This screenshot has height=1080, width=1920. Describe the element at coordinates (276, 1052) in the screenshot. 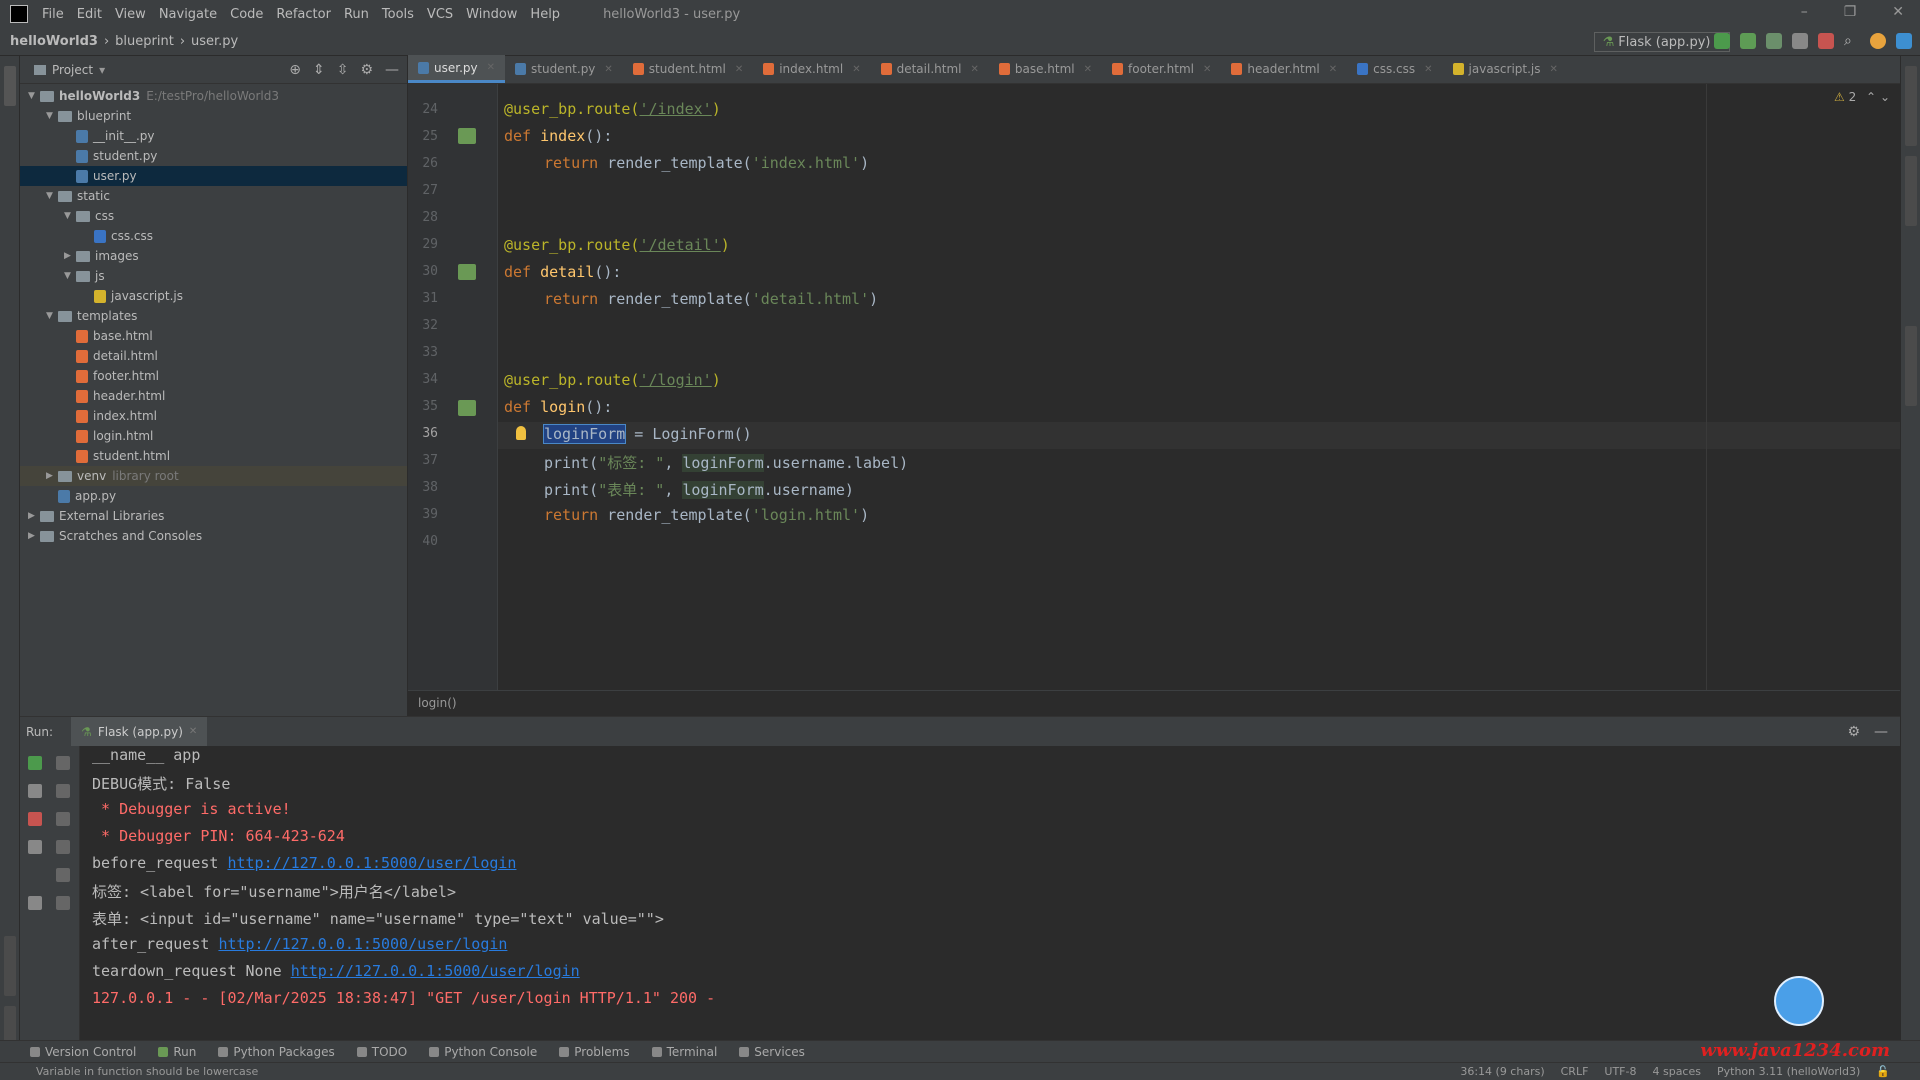

I see `tool-python-packages: Python Packages` at that location.